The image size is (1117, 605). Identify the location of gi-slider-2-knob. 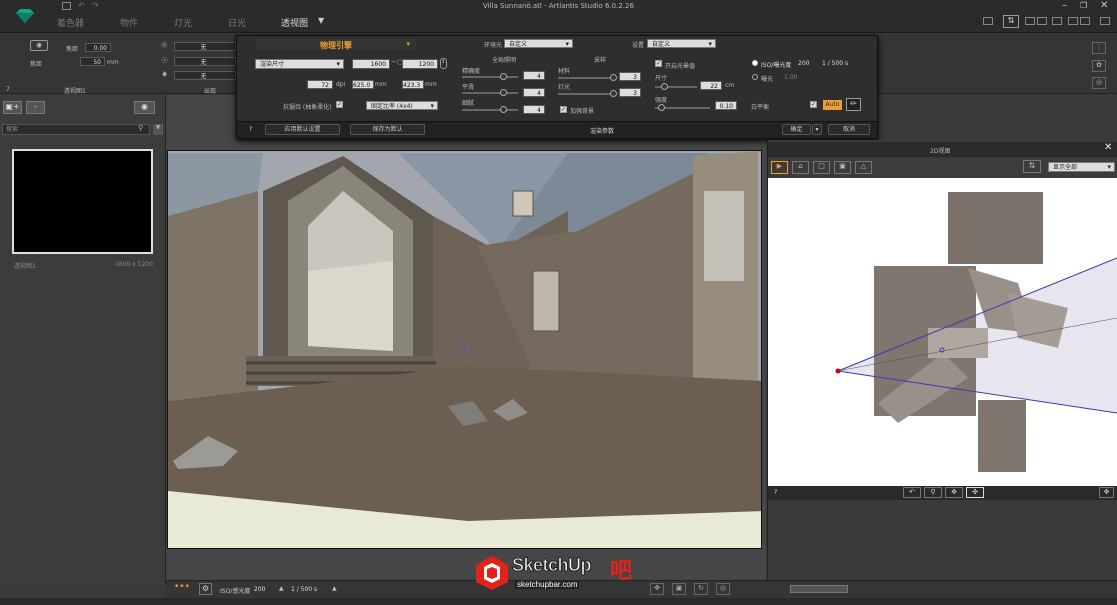
(503, 92).